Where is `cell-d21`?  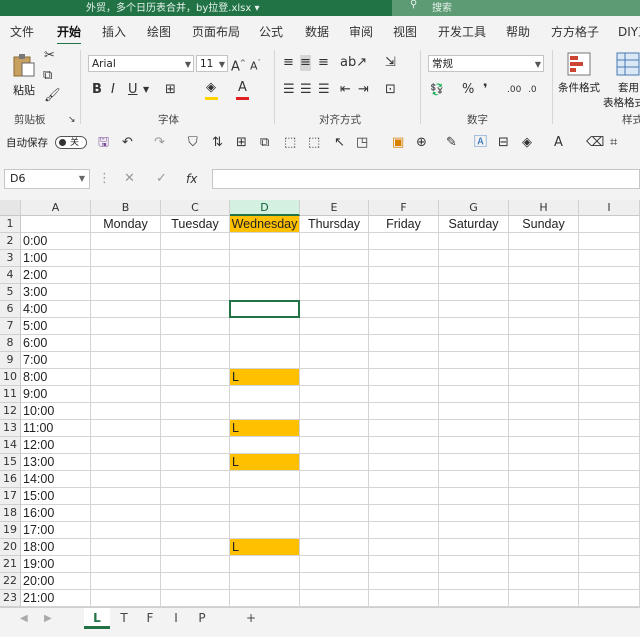
cell-d21 is located at coordinates (265, 564).